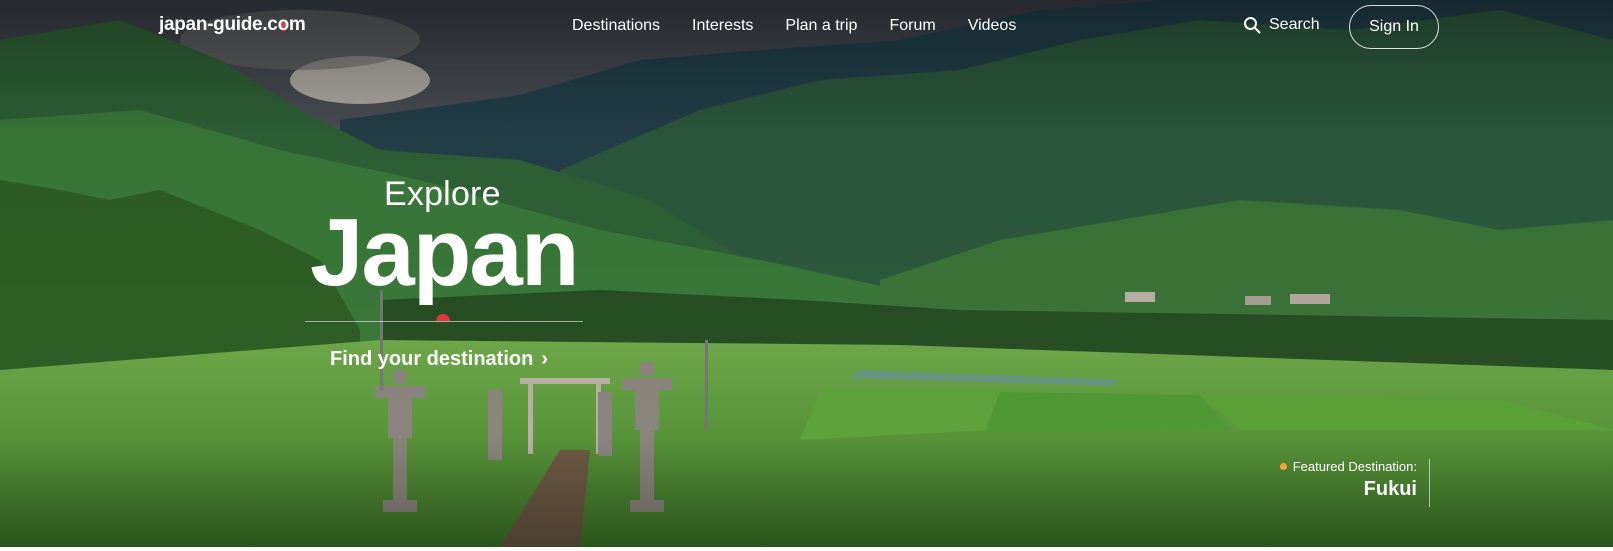 The image size is (1613, 551). I want to click on logo-o-with-dot: o, so click(283, 25).